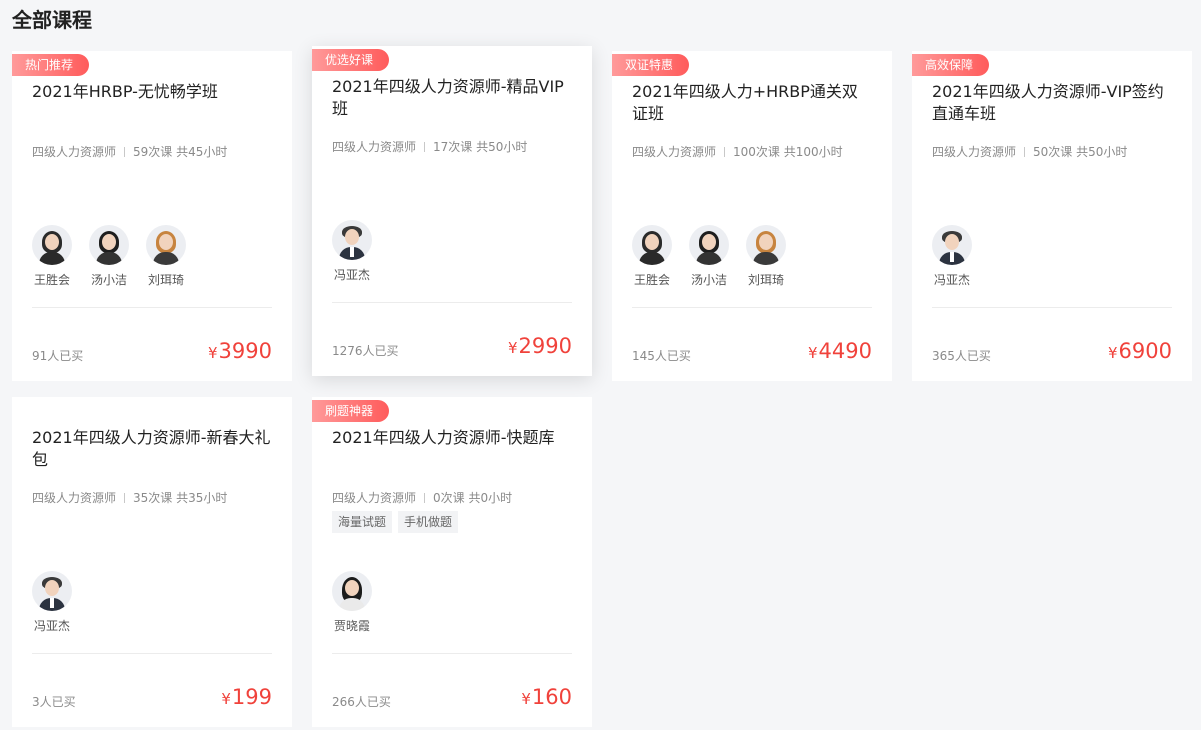 The height and width of the screenshot is (730, 1201). I want to click on price-value: 4490, so click(845, 351).